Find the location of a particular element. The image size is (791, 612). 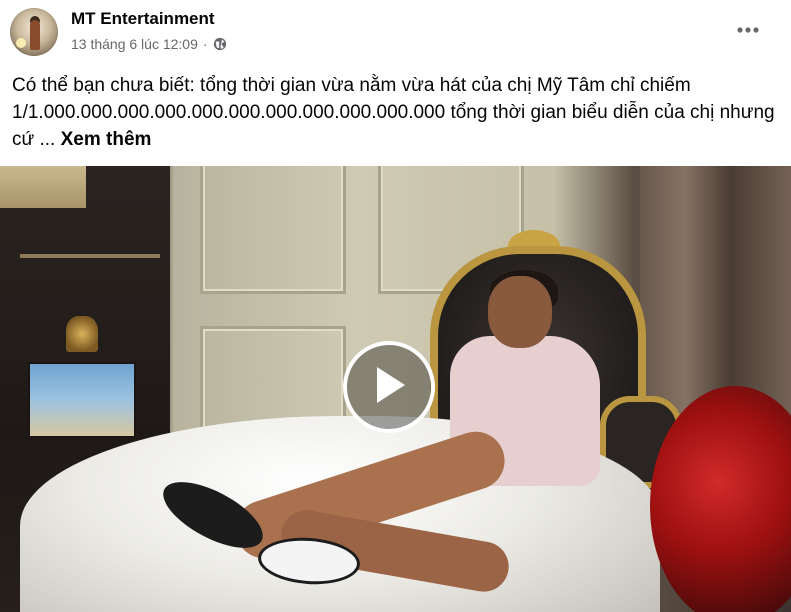

wall-panel is located at coordinates (273, 230).